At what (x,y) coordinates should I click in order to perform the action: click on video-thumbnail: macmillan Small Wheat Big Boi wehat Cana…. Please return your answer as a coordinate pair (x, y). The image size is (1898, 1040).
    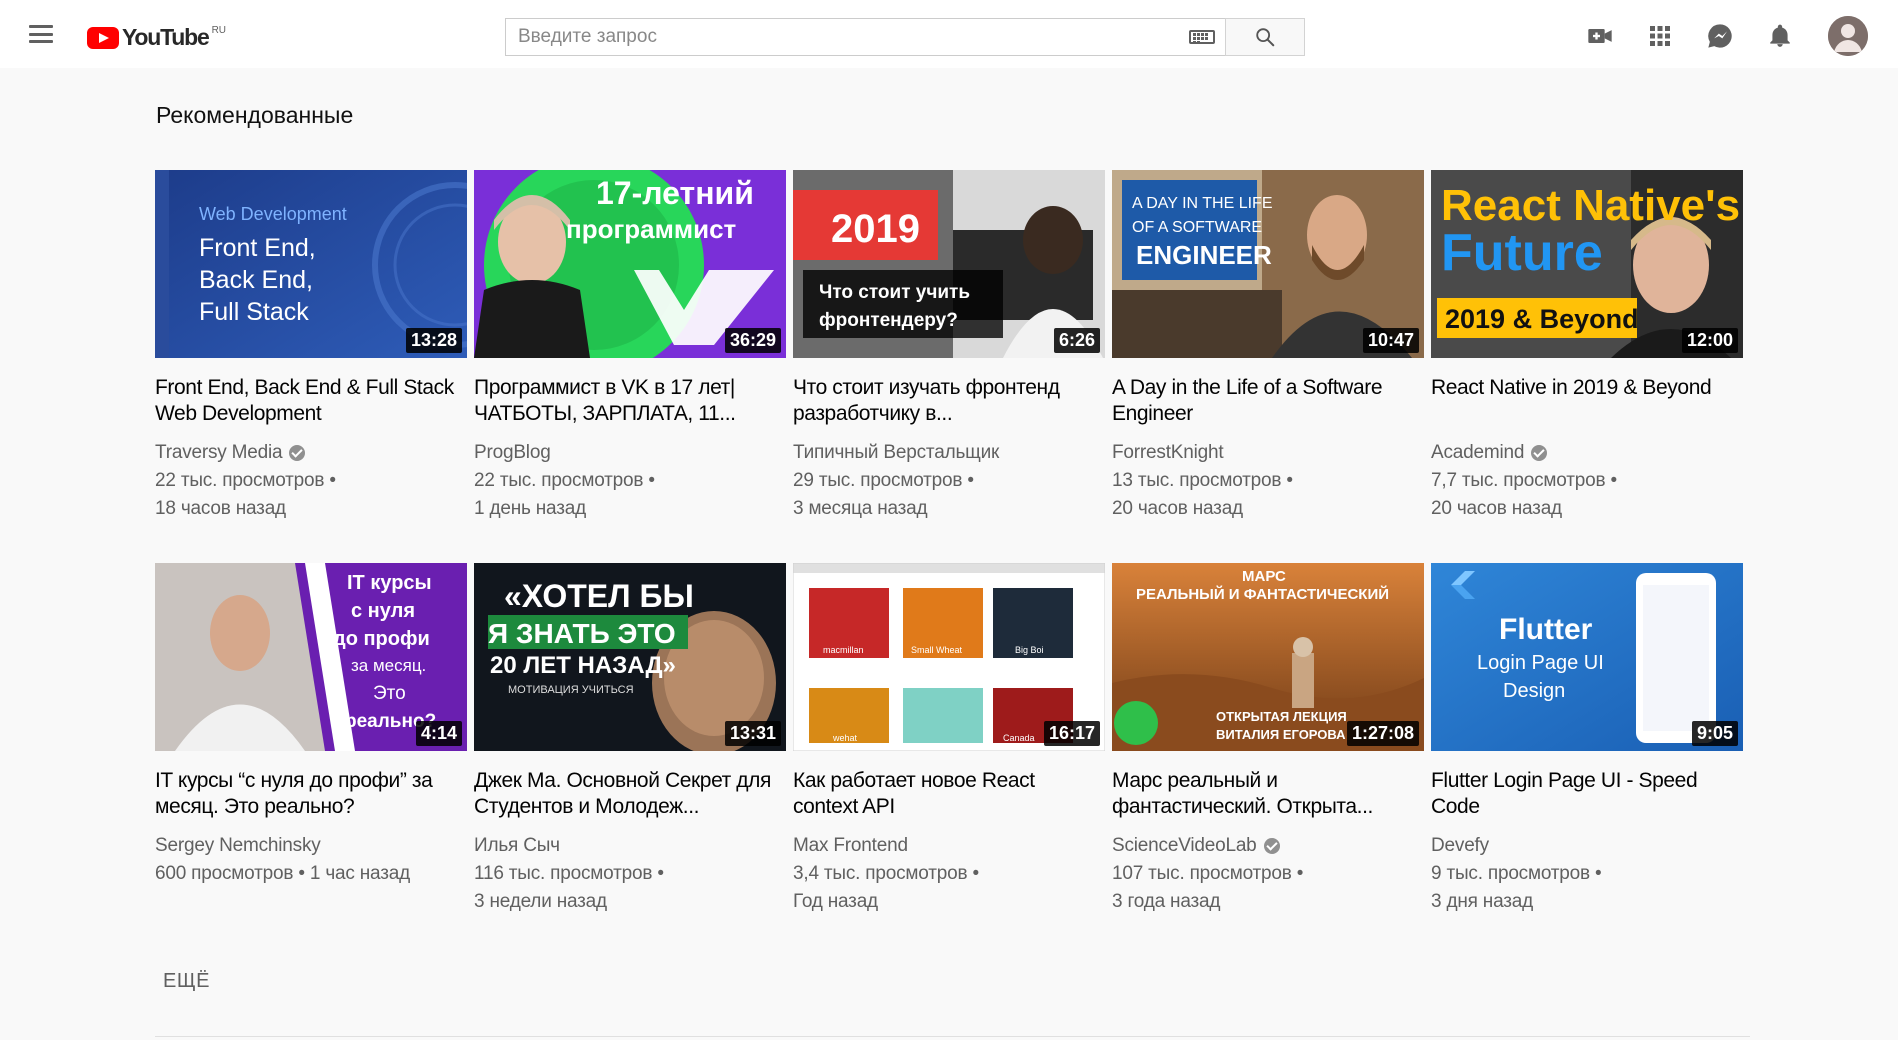
    Looking at the image, I should click on (949, 657).